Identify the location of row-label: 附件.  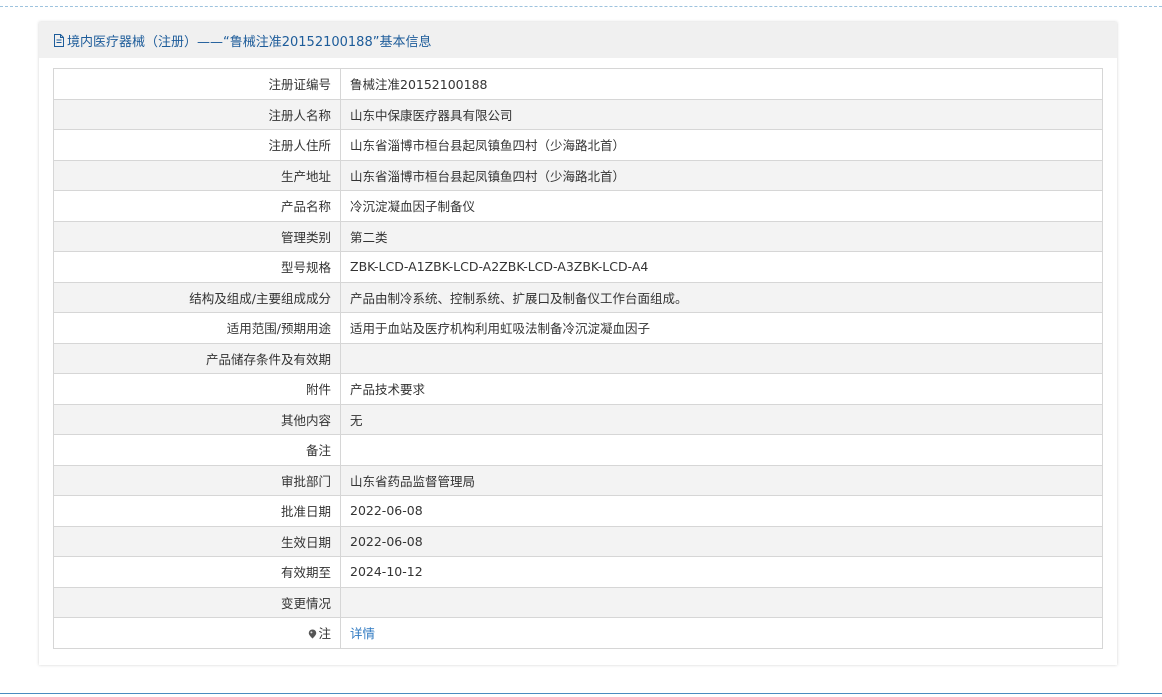
(197, 389).